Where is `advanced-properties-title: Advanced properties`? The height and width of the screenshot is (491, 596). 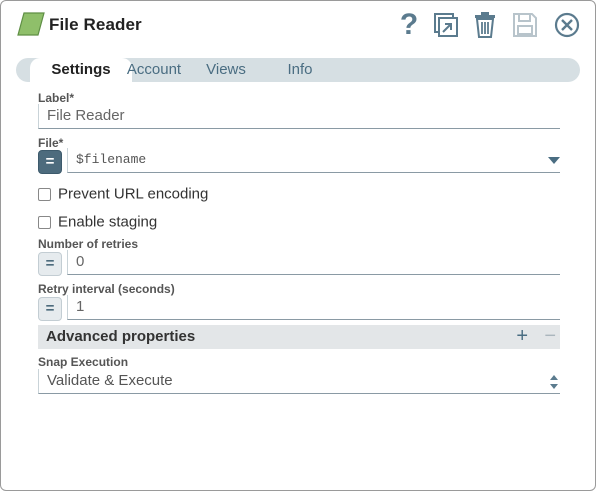
advanced-properties-title: Advanced properties is located at coordinates (121, 336).